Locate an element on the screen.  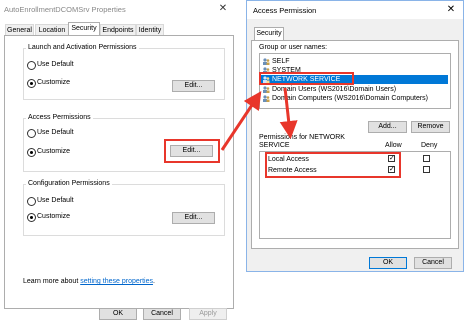
group-or-user-names-label: Group or user names: is located at coordinates (293, 47).